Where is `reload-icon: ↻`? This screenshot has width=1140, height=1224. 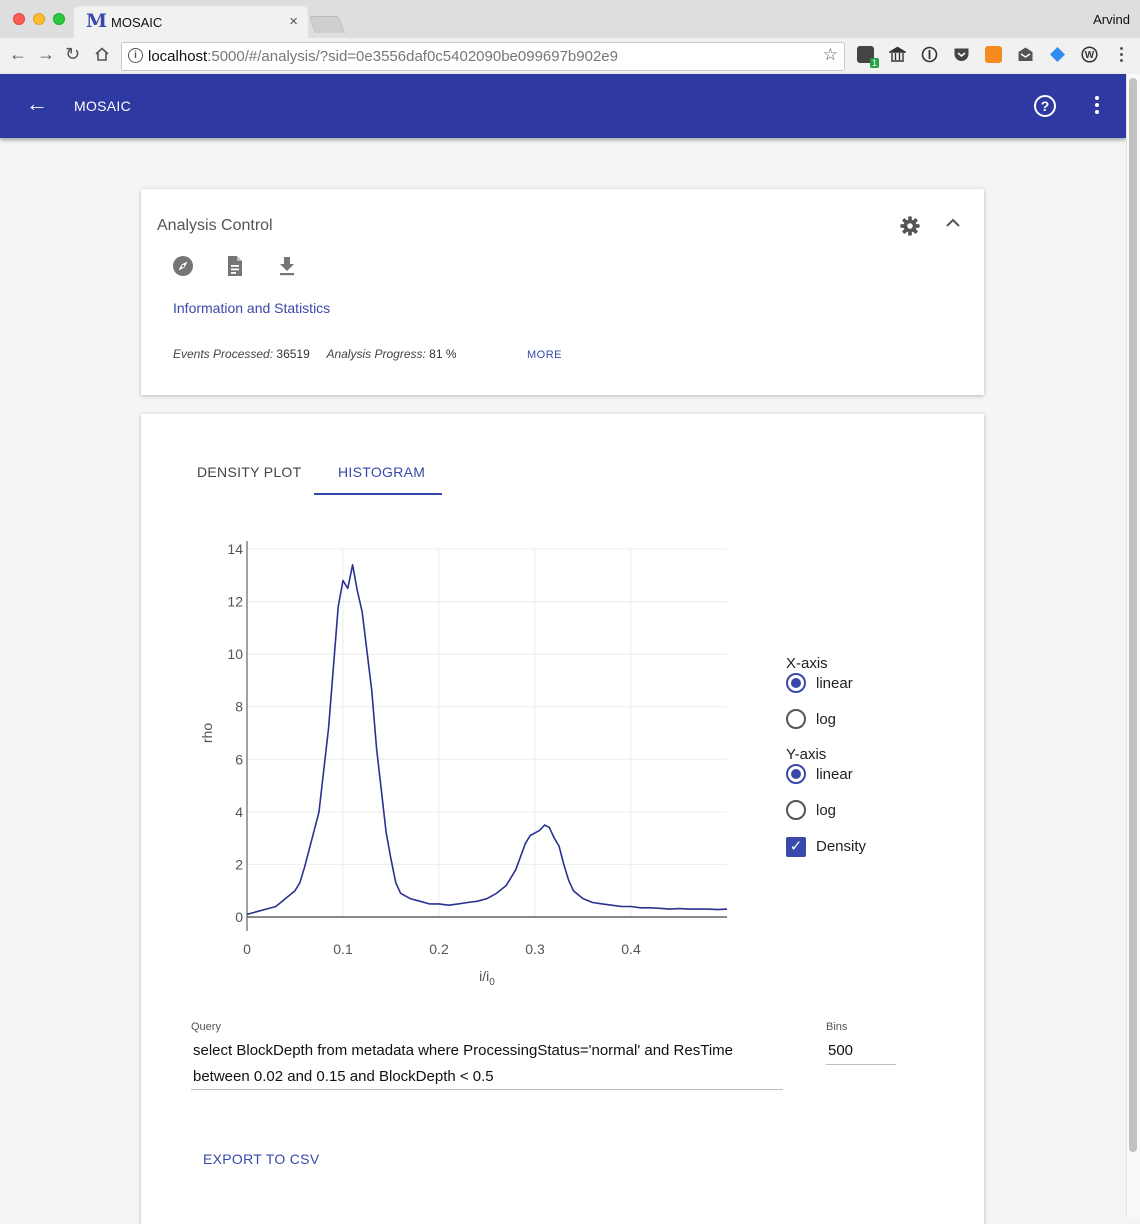
reload-icon: ↻ is located at coordinates (72, 54).